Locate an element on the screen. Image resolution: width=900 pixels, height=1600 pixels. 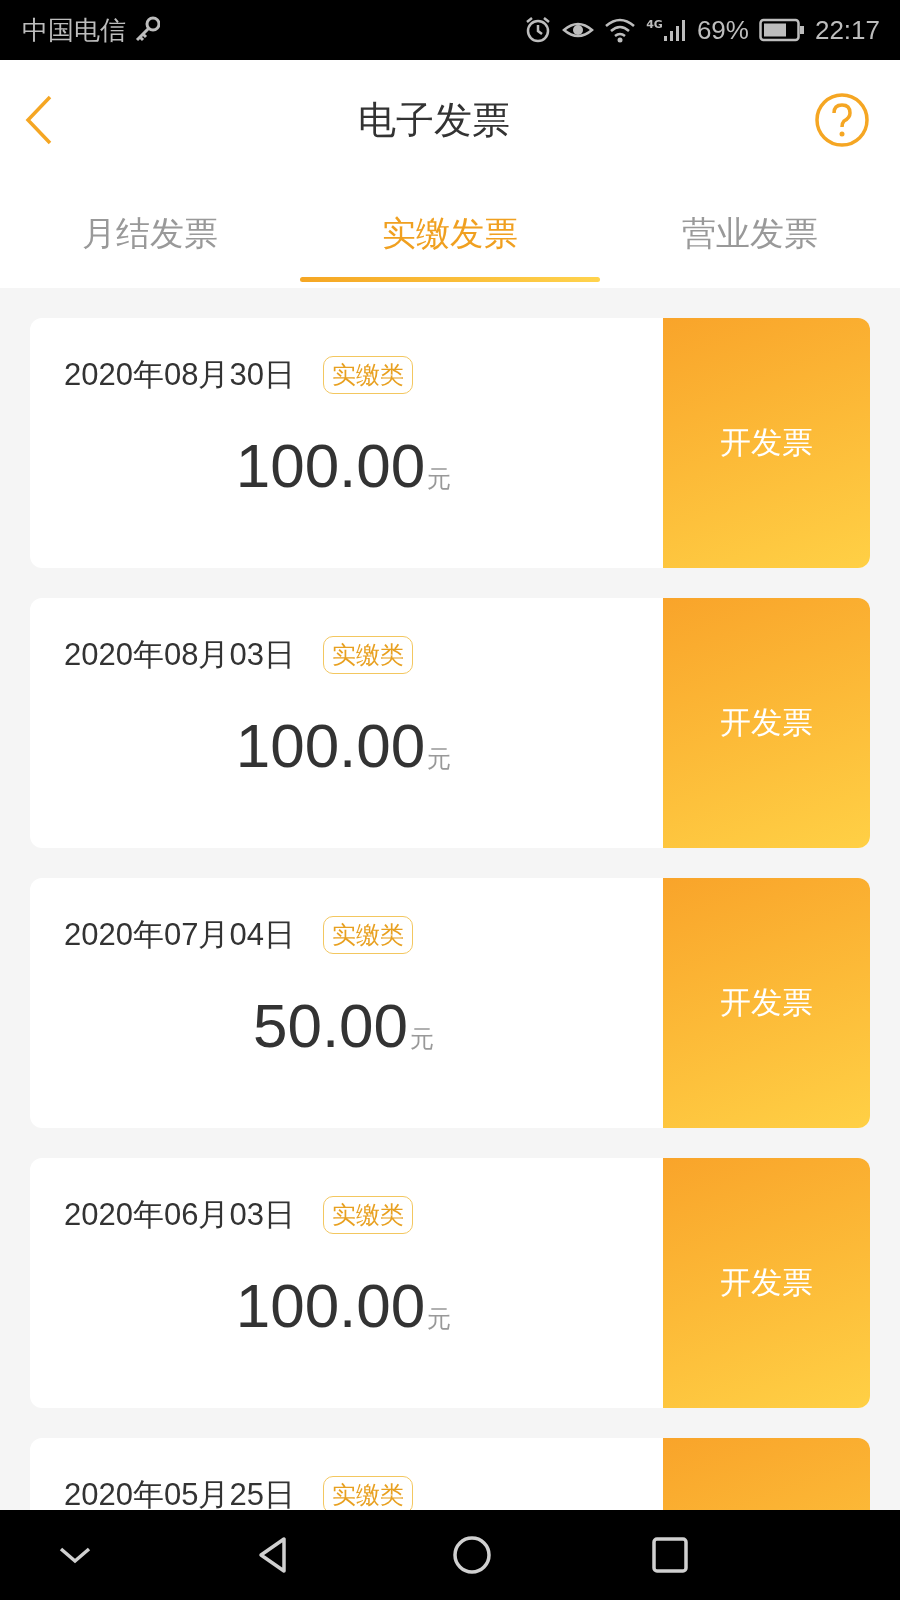
invoice-amount: 50.00 is located at coordinates (330, 1025).